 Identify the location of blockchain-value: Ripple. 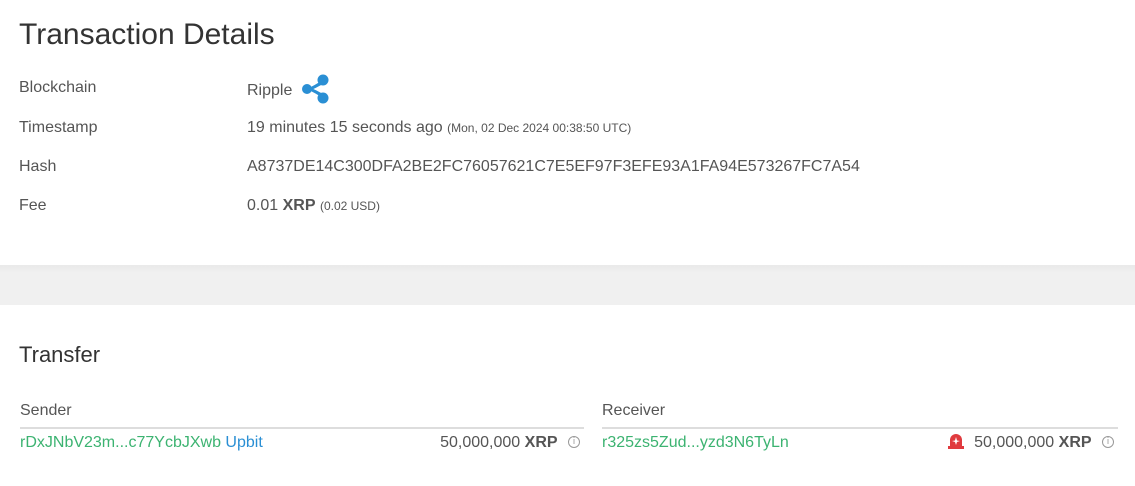
(289, 90).